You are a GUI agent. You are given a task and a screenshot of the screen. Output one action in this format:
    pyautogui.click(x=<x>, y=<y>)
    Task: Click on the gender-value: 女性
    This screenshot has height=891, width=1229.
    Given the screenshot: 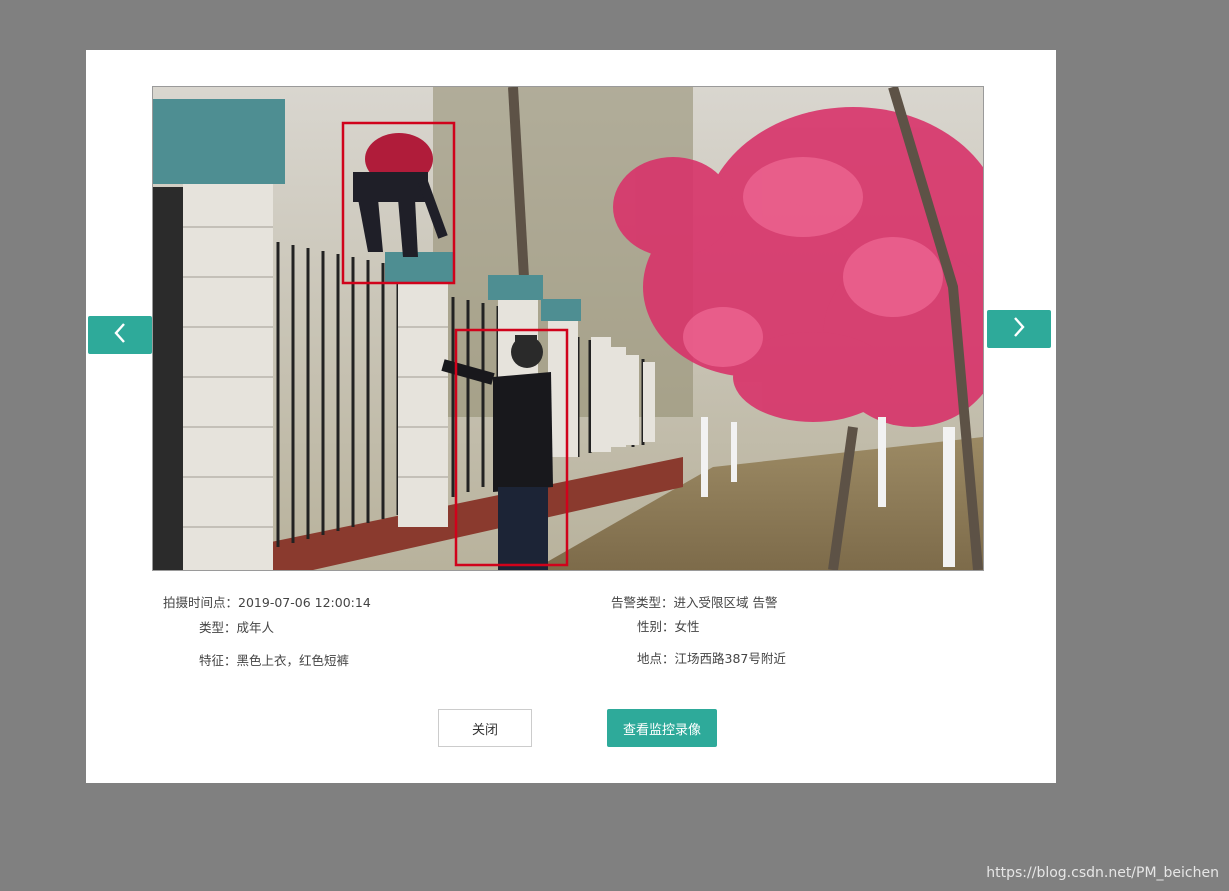 What is the action you would take?
    pyautogui.click(x=687, y=626)
    